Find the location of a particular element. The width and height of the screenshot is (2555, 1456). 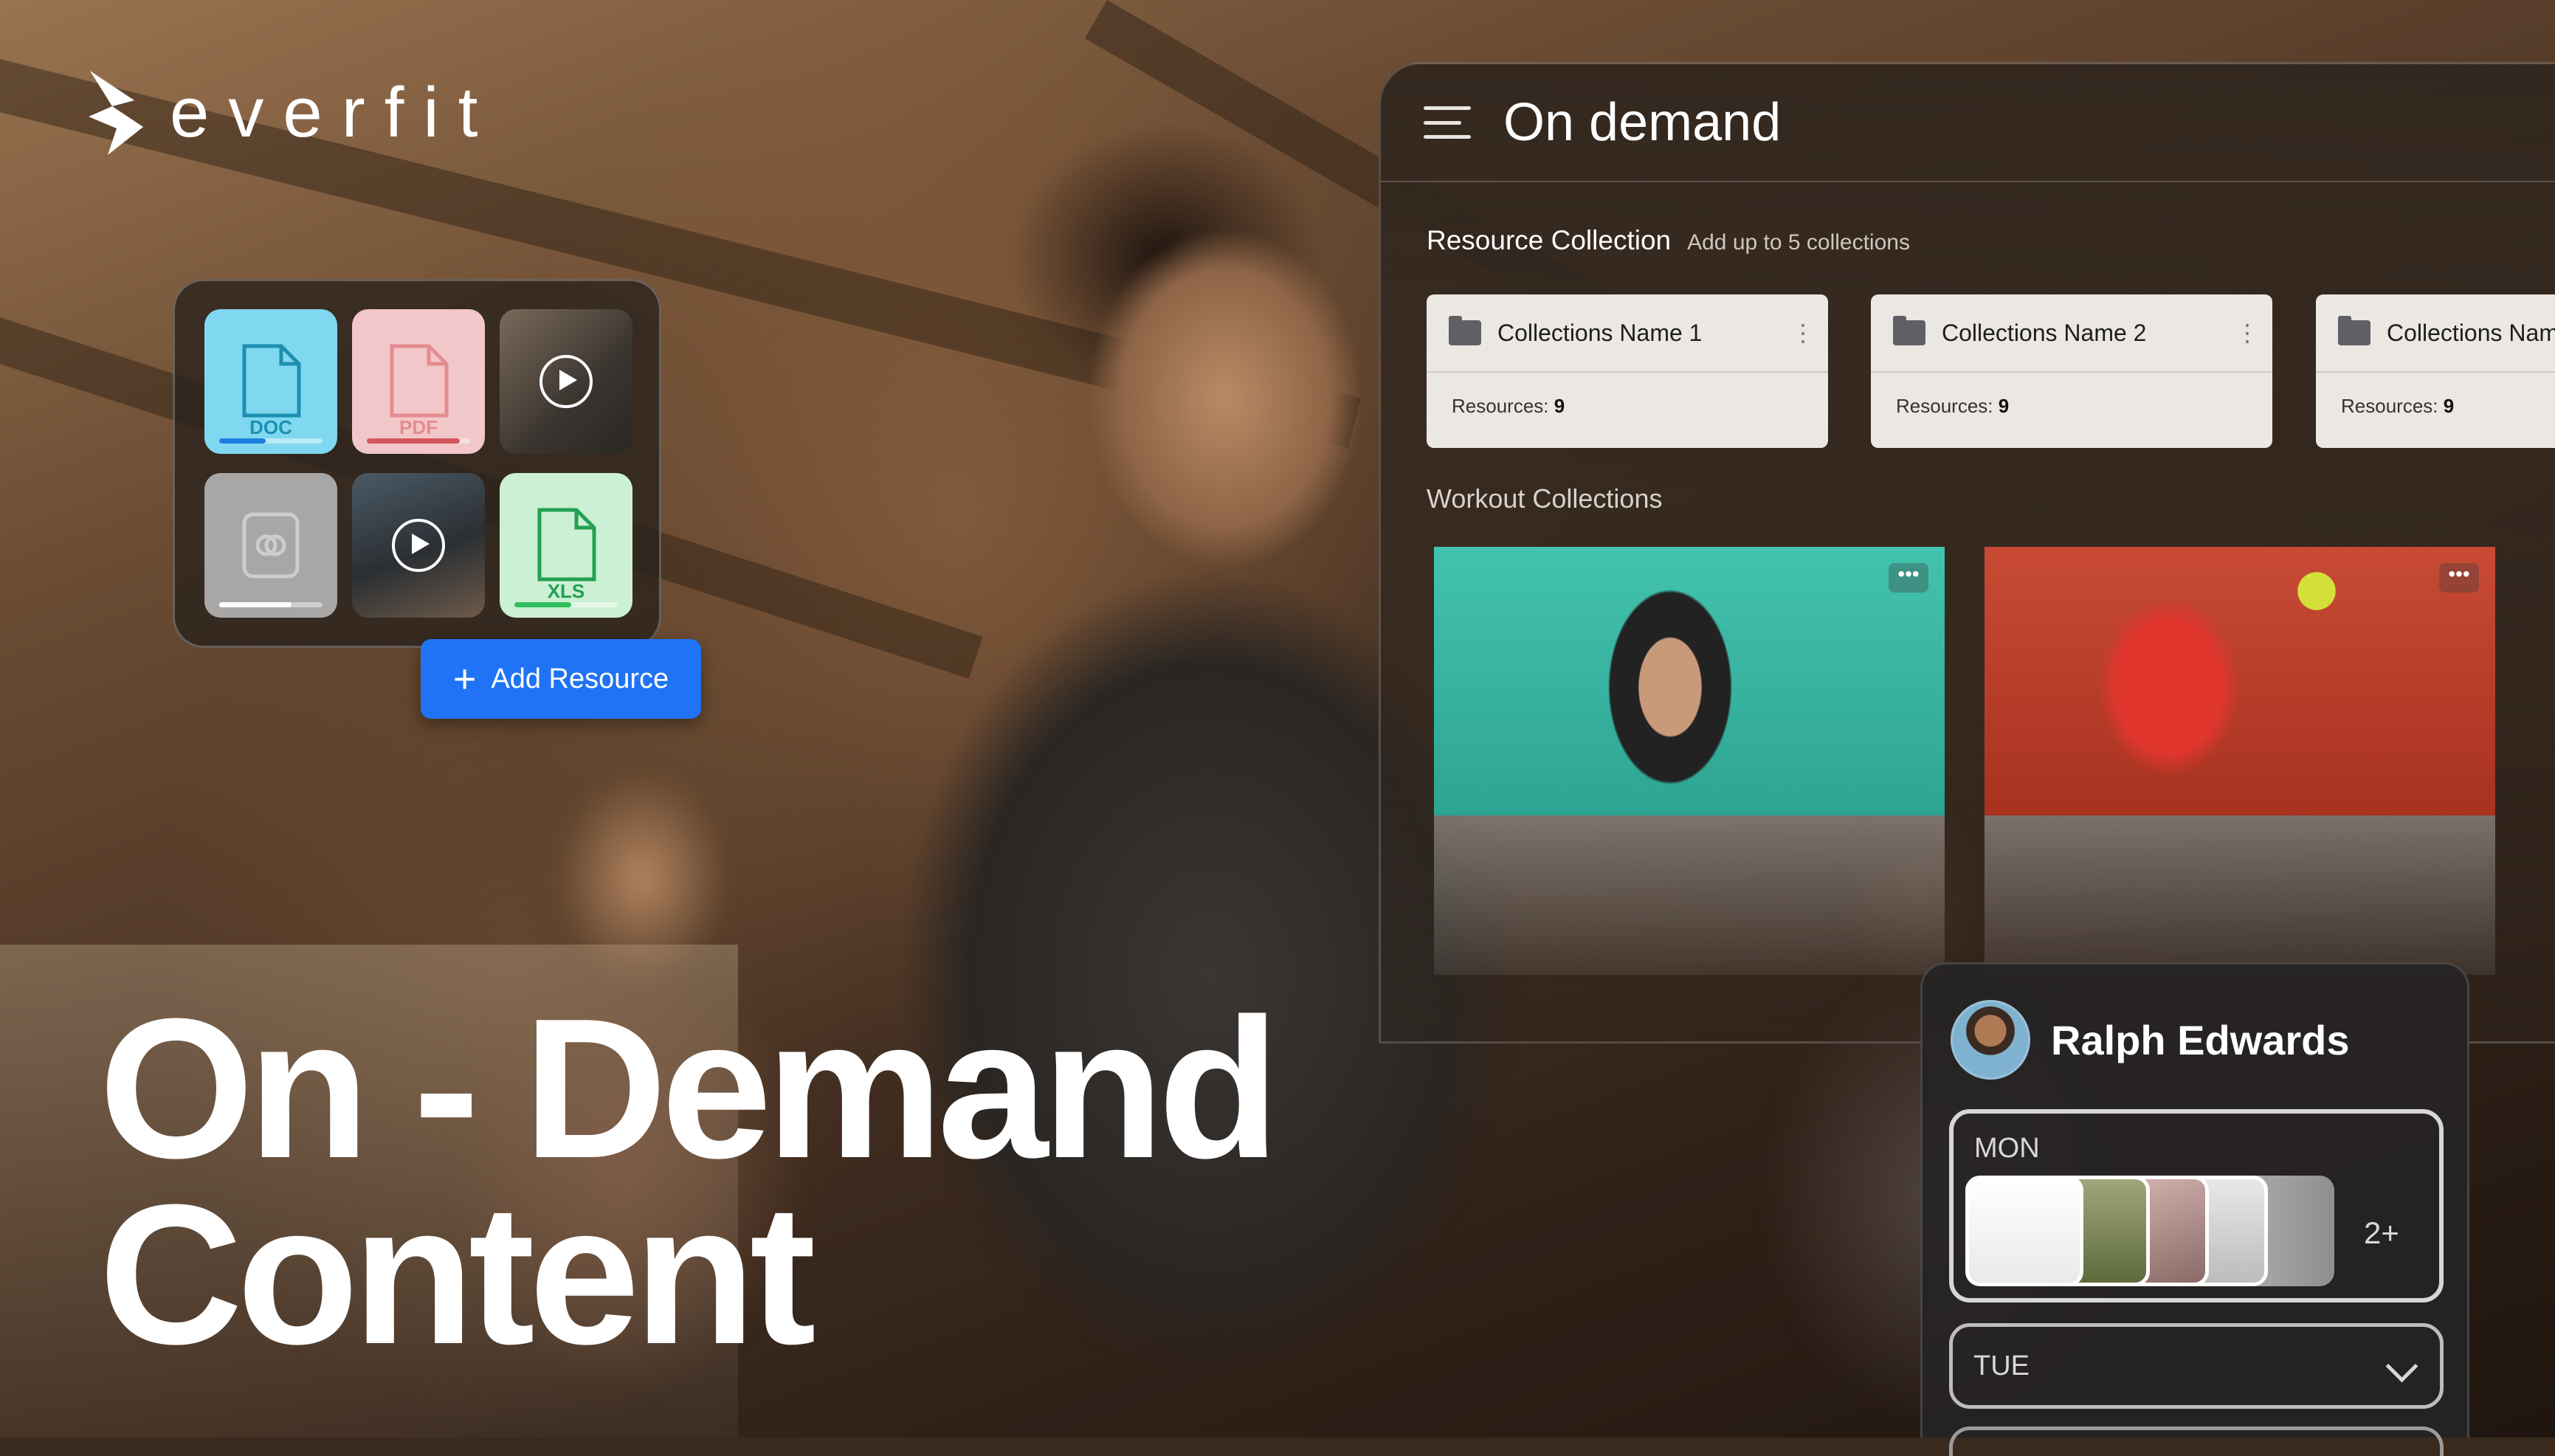

pdf-resource-tile: PDF is located at coordinates (418, 382).